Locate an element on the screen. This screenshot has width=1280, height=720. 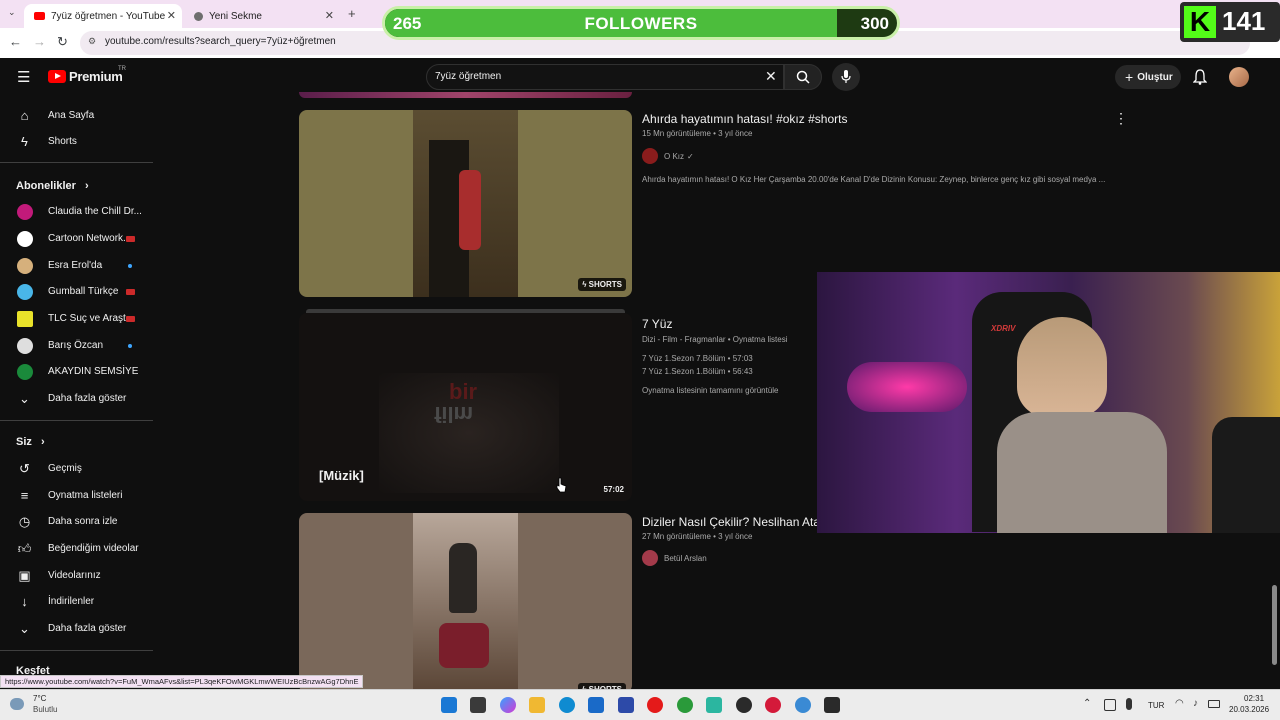
kick-count: 141 is located at coordinates (1244, 21).